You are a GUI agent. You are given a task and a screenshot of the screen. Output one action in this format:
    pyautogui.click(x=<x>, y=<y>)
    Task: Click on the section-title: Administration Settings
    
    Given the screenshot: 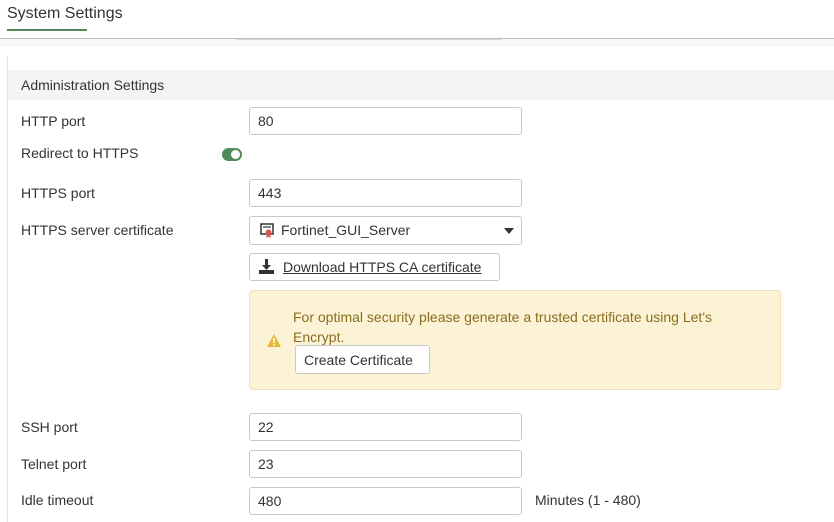 What is the action you would take?
    pyautogui.click(x=93, y=85)
    